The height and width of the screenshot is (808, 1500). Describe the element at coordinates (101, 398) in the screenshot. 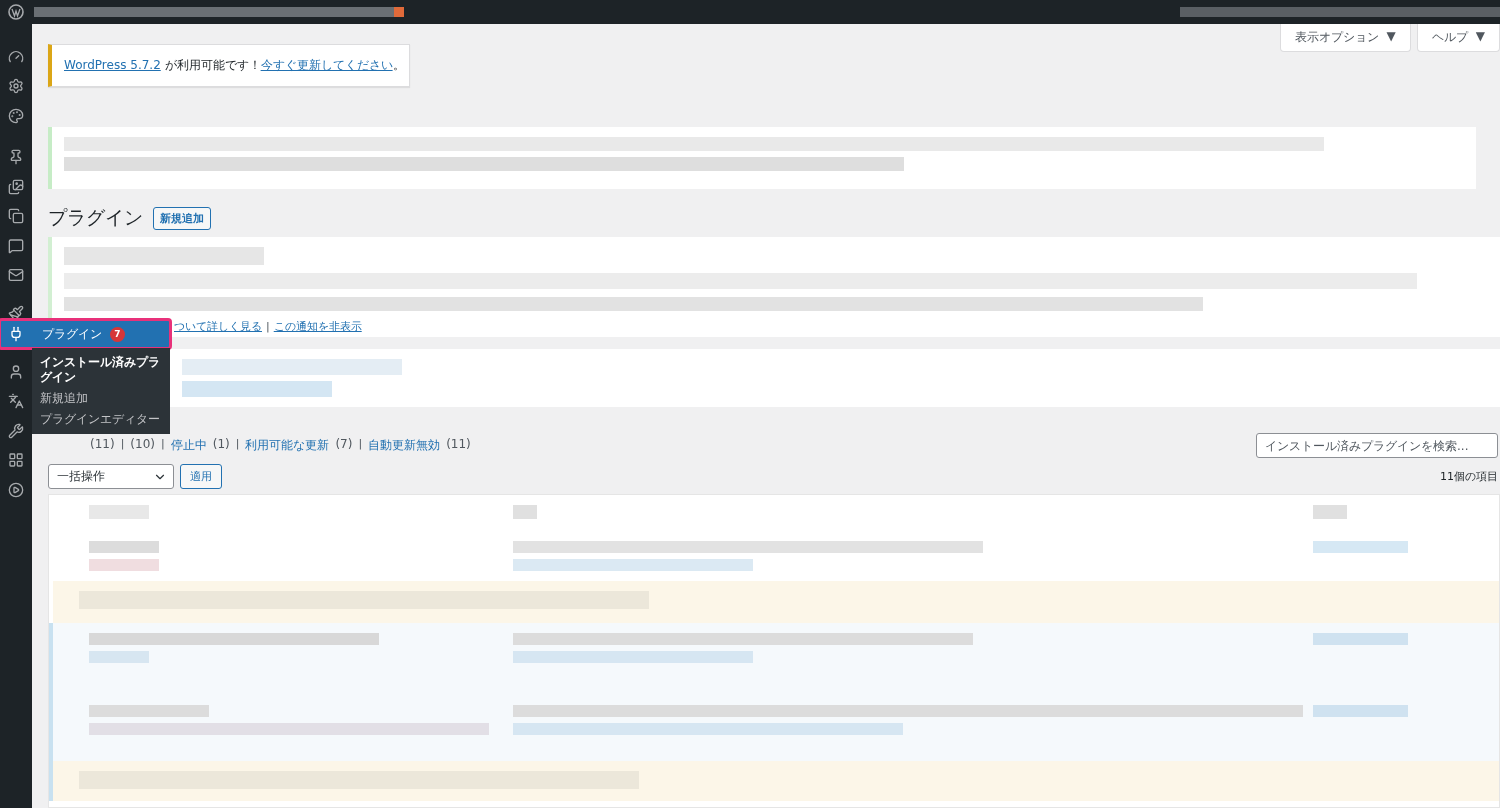

I see `submenu-item: 新規追加` at that location.